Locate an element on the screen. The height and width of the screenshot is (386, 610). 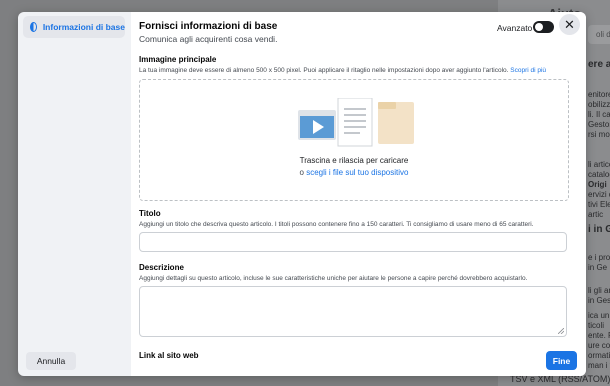
help-text: ente. P is located at coordinates (599, 335).